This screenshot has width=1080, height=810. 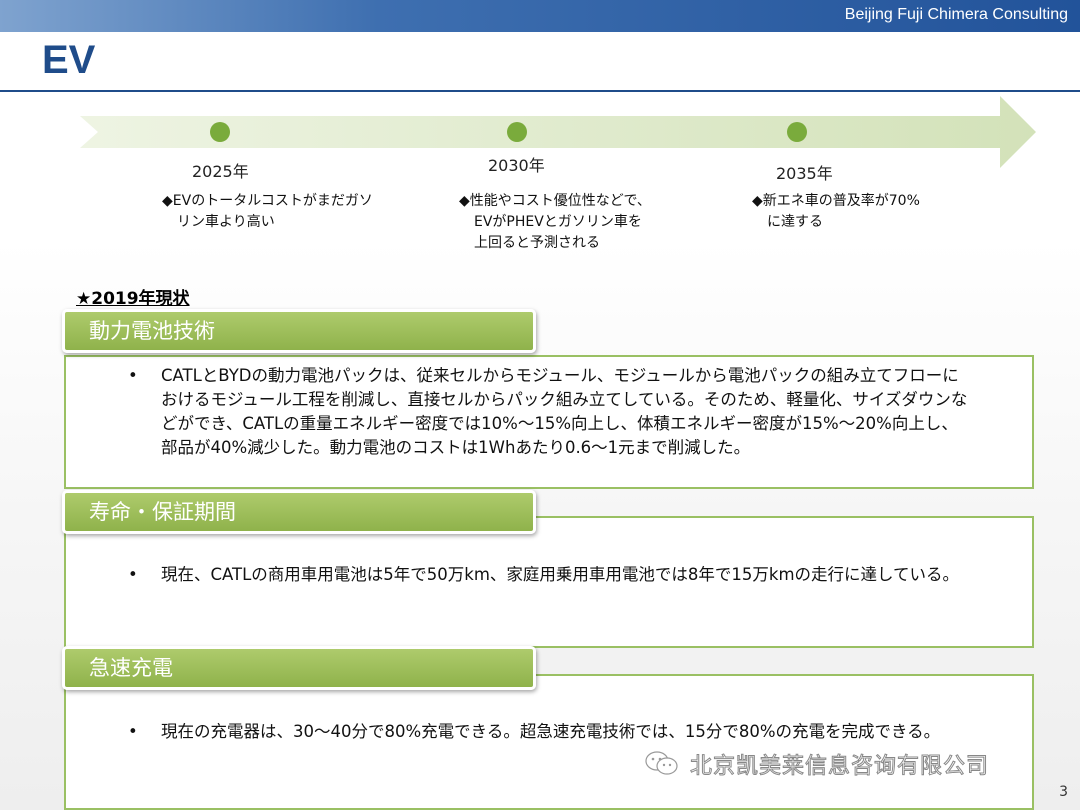 What do you see at coordinates (220, 171) in the screenshot?
I see `timeline-year: 2025年` at bounding box center [220, 171].